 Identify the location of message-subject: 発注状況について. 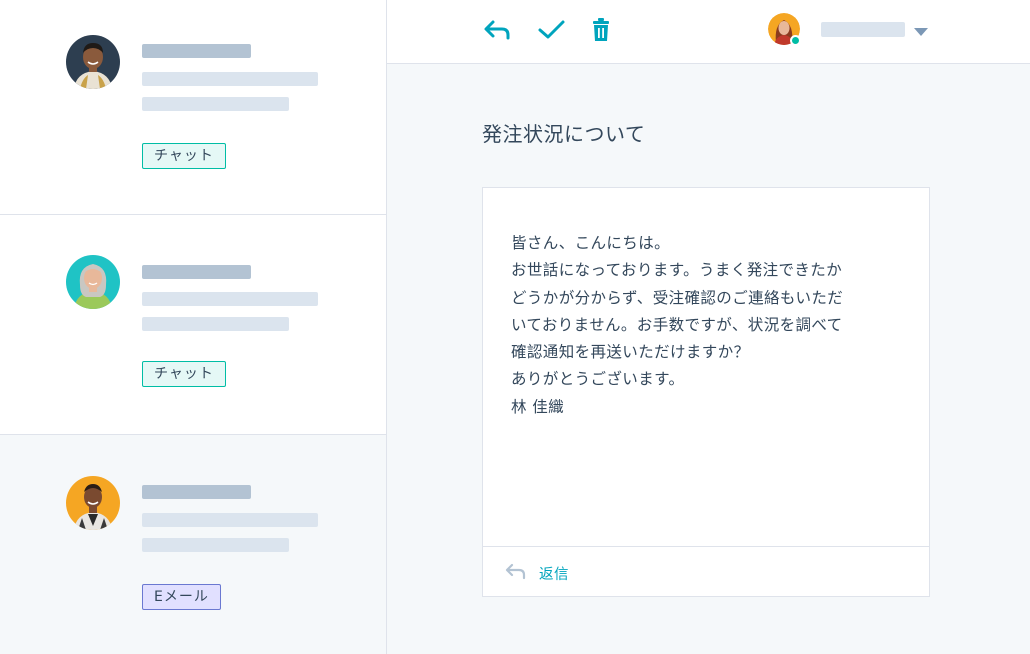
(564, 134).